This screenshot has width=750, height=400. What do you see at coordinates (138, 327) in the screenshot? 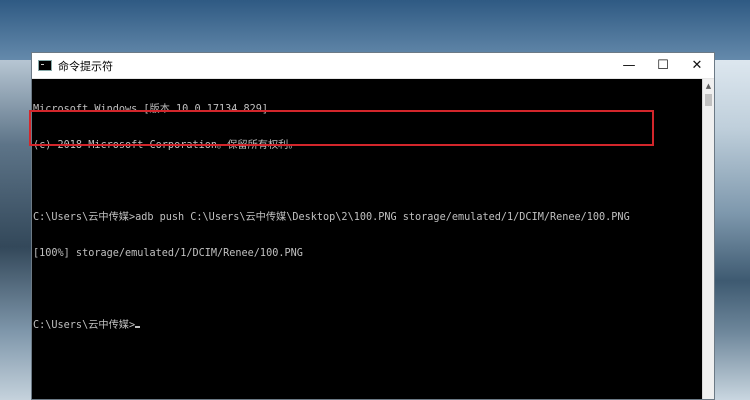
I see `text-cursor` at bounding box center [138, 327].